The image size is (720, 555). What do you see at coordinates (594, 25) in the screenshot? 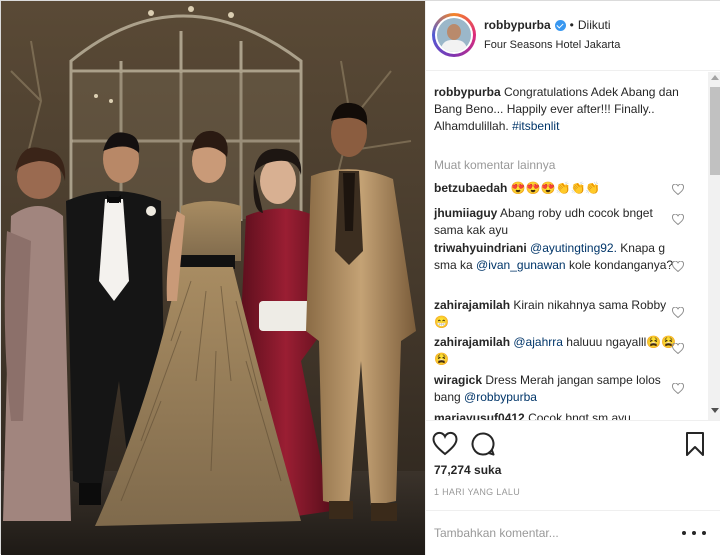
I see `follow-status-button: Diikuti` at bounding box center [594, 25].